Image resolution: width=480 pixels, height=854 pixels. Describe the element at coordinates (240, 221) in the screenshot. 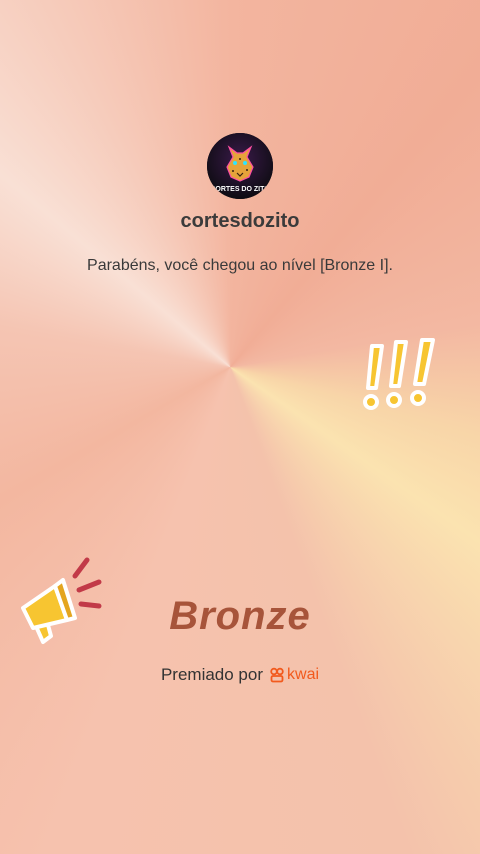

I see `username: cortesdozito` at that location.